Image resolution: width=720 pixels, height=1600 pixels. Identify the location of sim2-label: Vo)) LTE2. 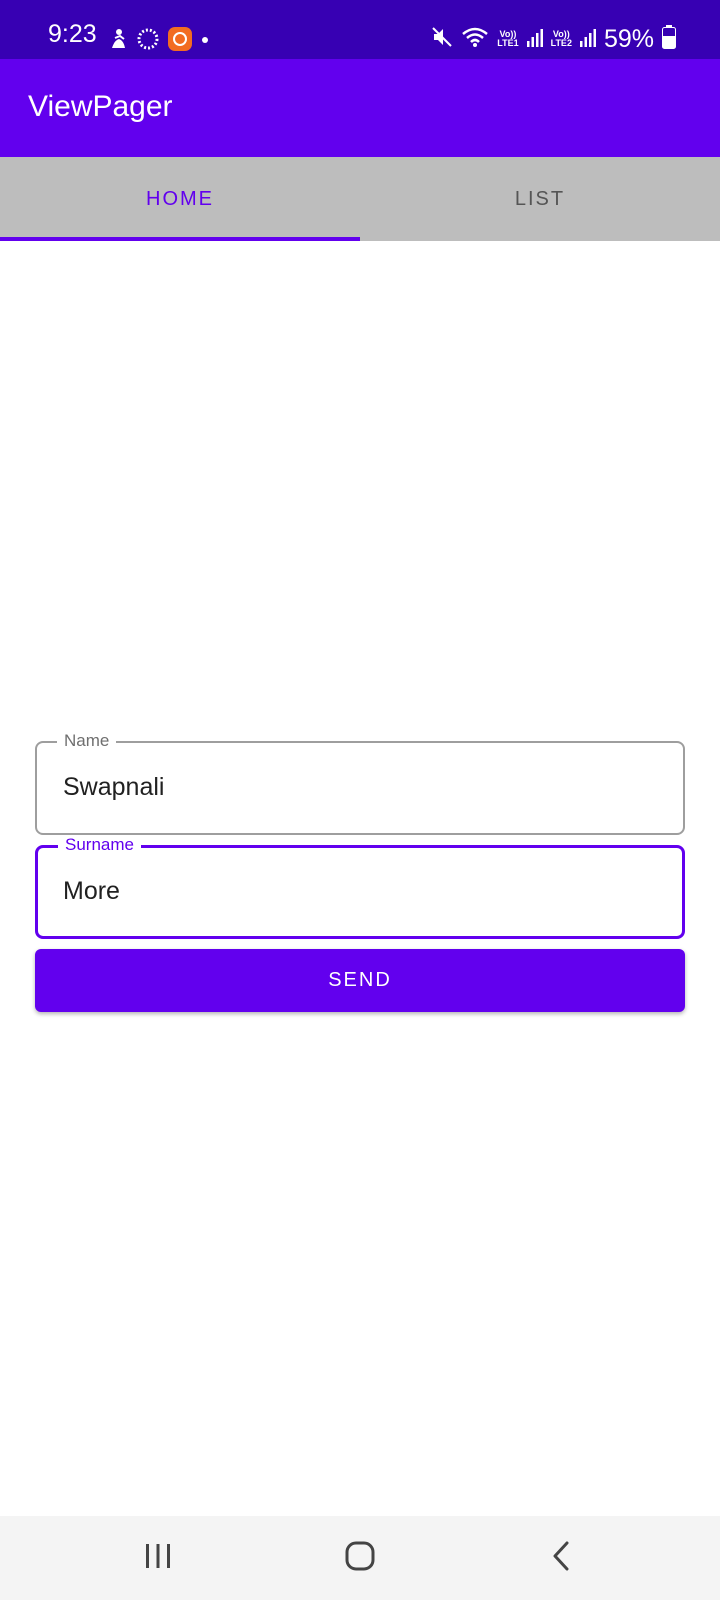
(561, 39).